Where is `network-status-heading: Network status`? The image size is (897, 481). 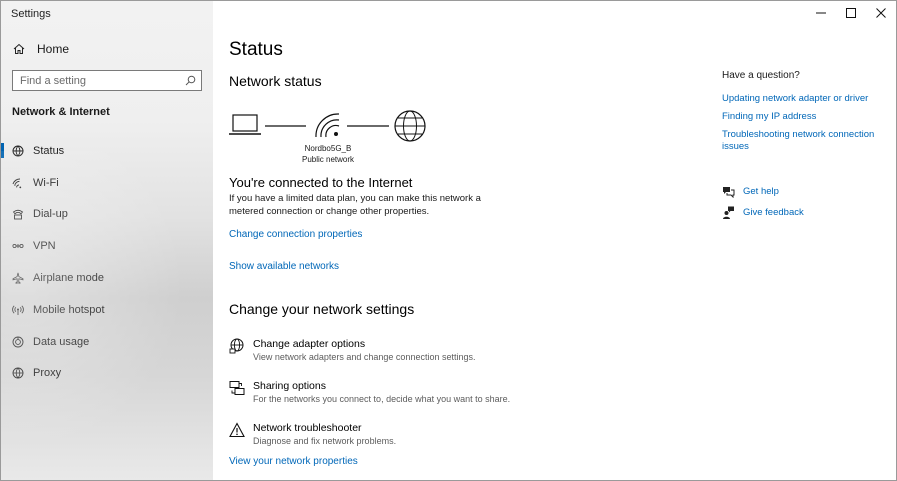 network-status-heading: Network status is located at coordinates (275, 81).